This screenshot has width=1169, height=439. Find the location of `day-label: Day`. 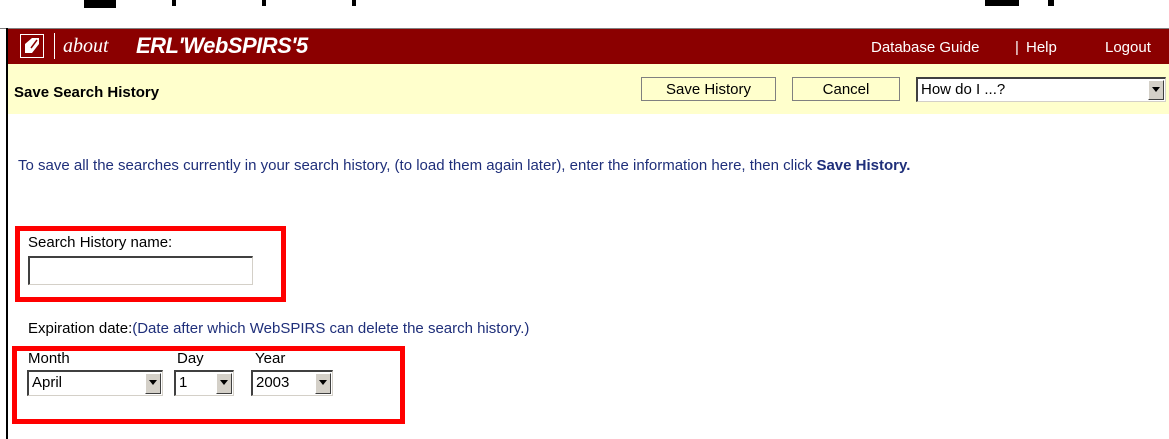

day-label: Day is located at coordinates (190, 358).